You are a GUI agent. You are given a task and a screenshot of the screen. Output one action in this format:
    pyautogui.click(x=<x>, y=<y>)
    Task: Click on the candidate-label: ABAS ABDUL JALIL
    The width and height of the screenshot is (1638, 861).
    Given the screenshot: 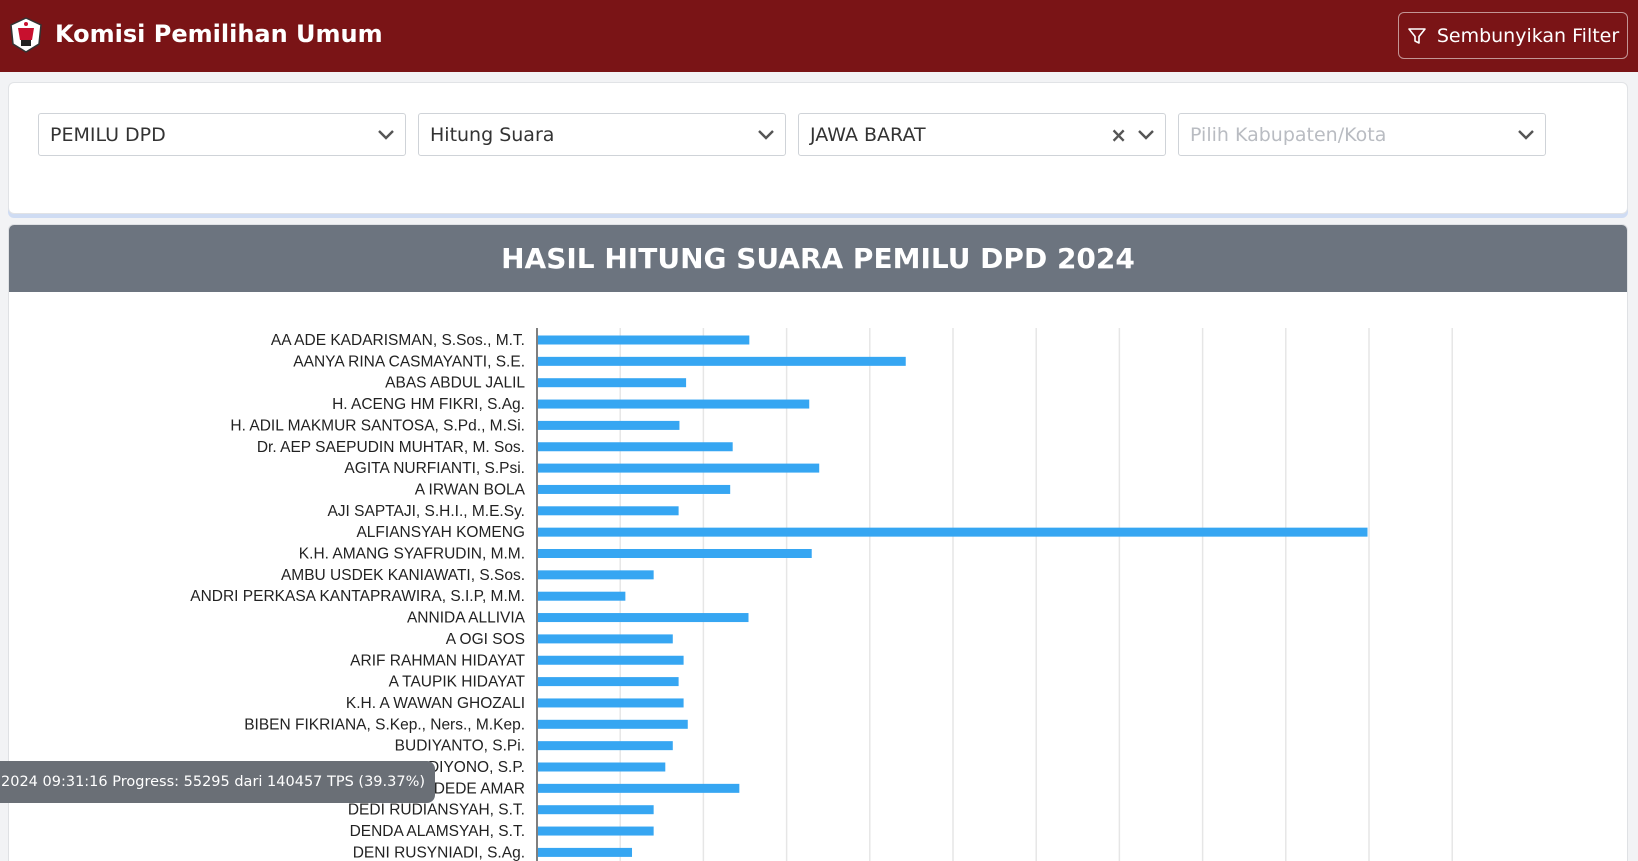 What is the action you would take?
    pyautogui.click(x=455, y=383)
    